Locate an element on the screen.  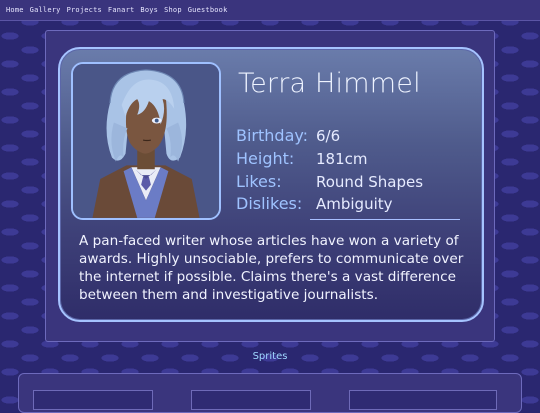
nav-boys: Boys is located at coordinates (149, 10).